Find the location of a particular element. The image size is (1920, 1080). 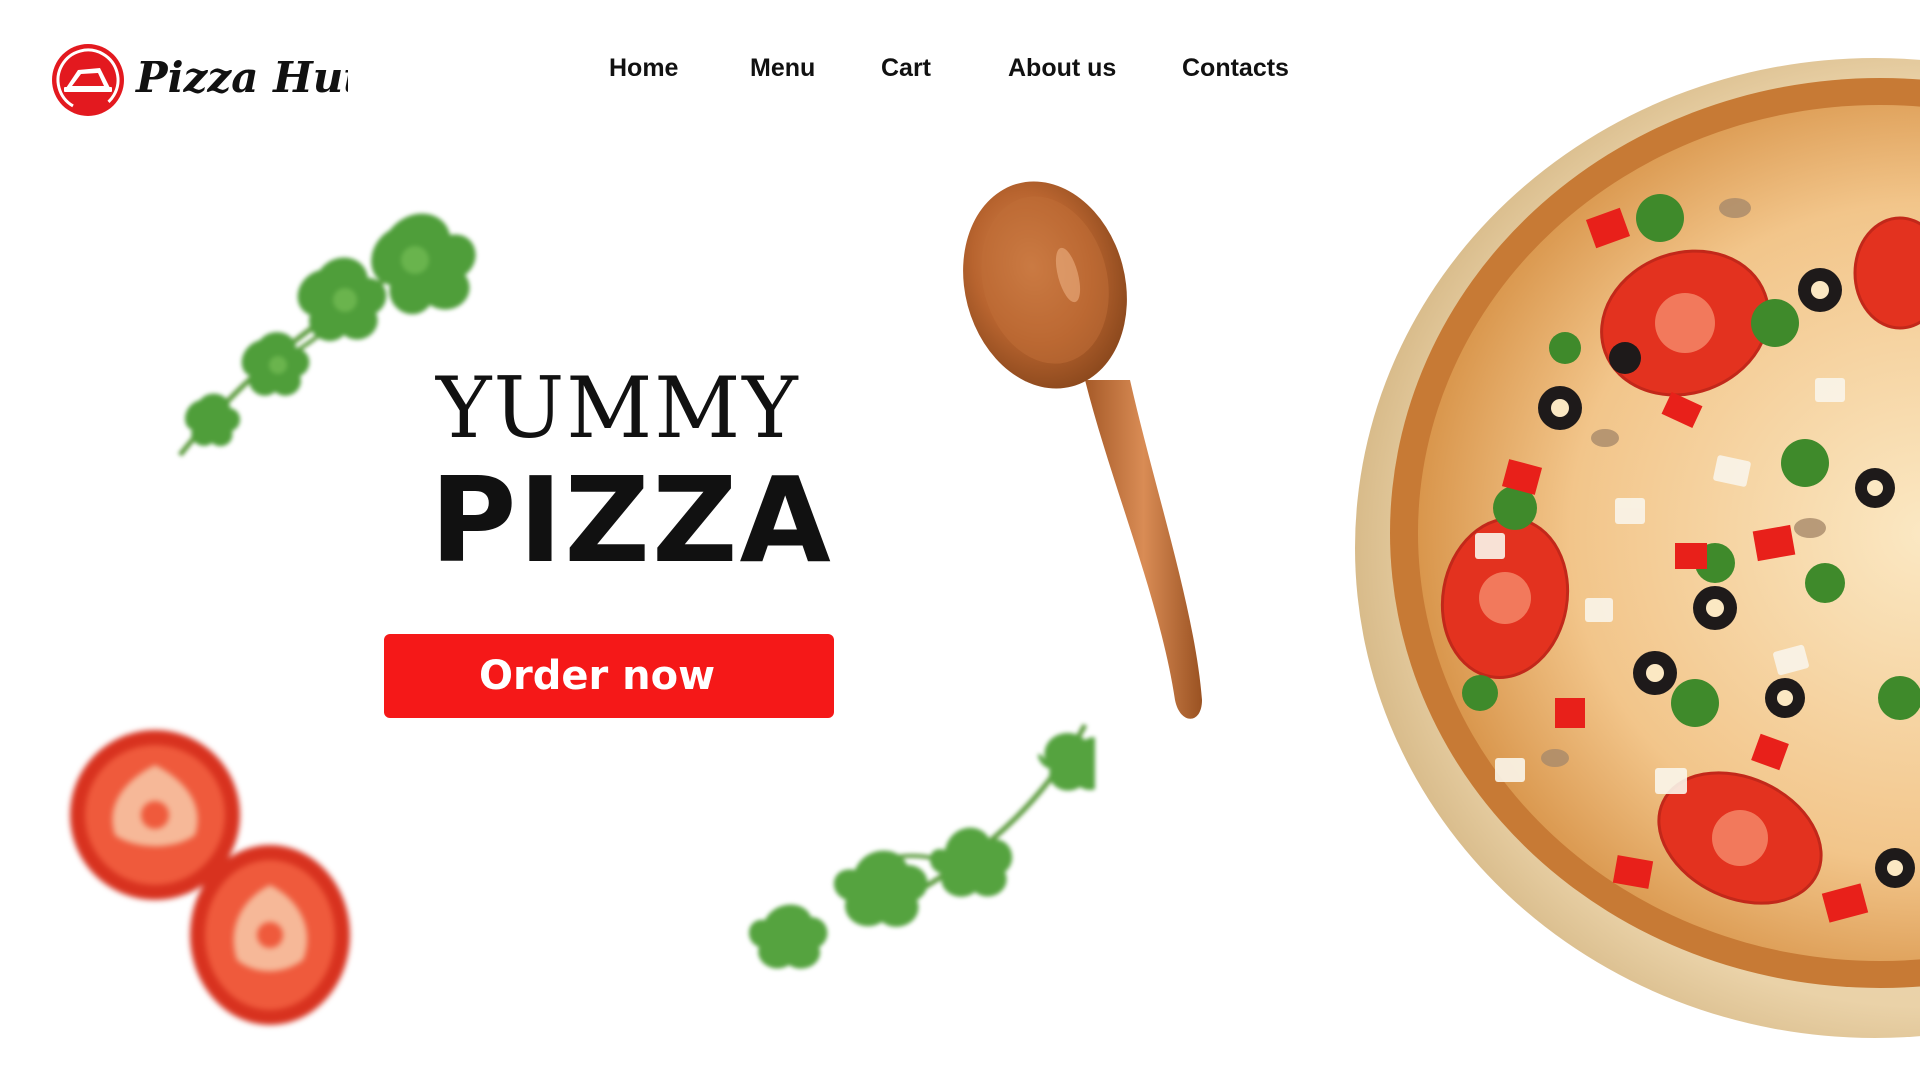

nav-menu-link: Menu is located at coordinates (782, 68).